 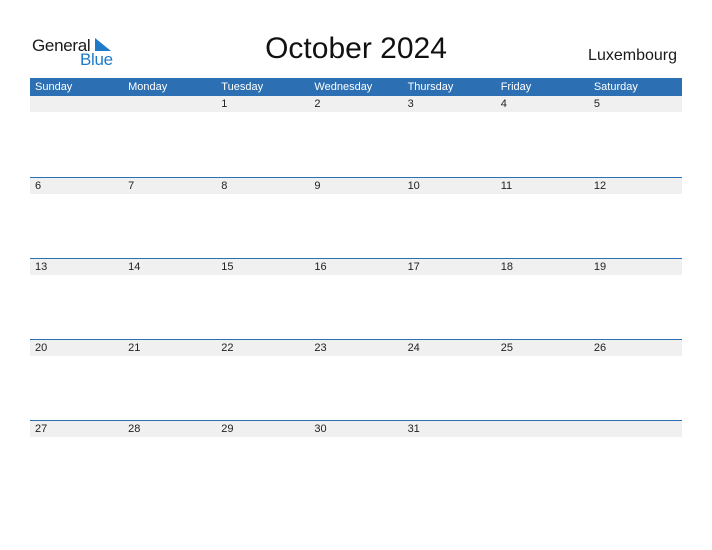 I want to click on day-cell: 12, so click(x=600, y=186).